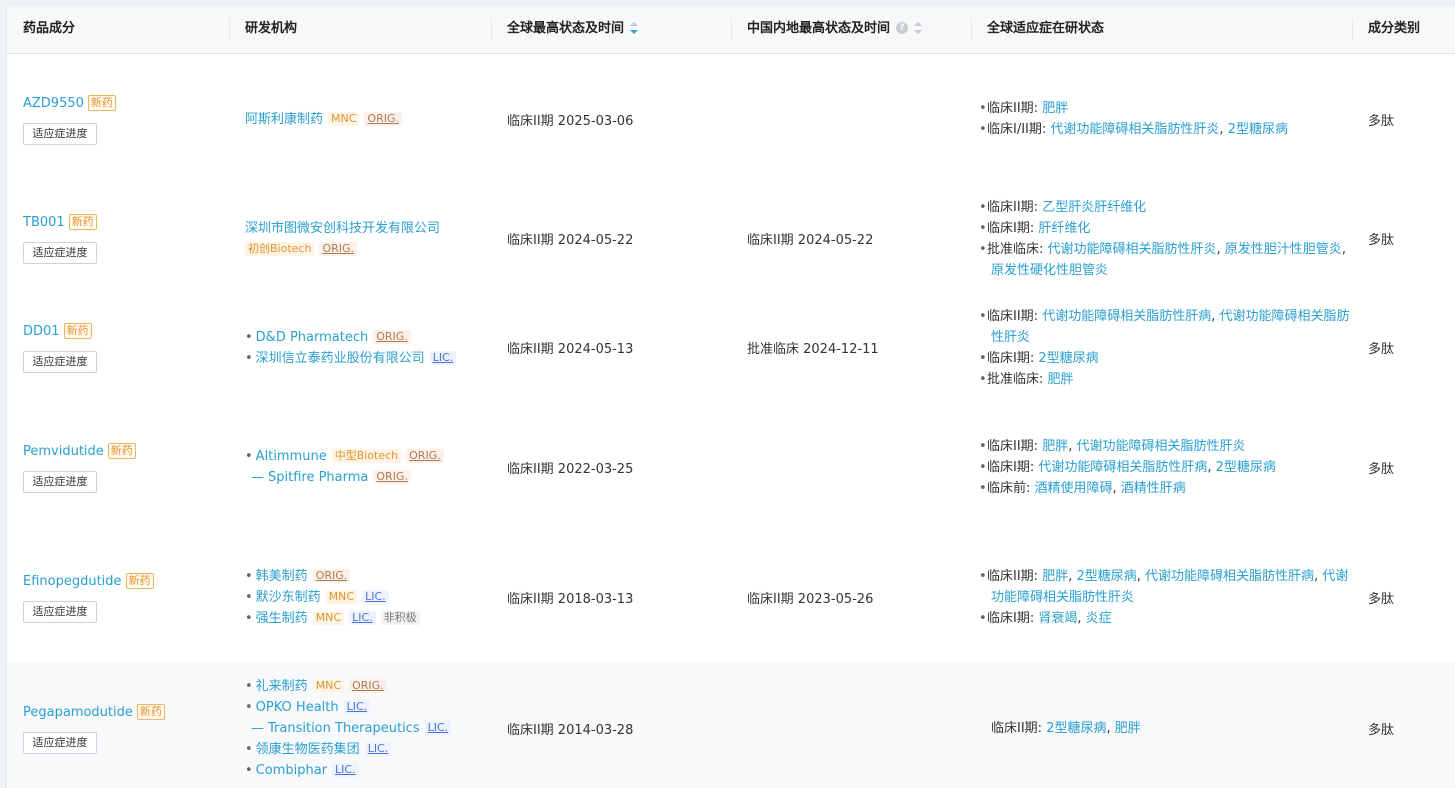 This screenshot has width=1455, height=788. I want to click on org-link: Transition Therapeutics, so click(344, 728).